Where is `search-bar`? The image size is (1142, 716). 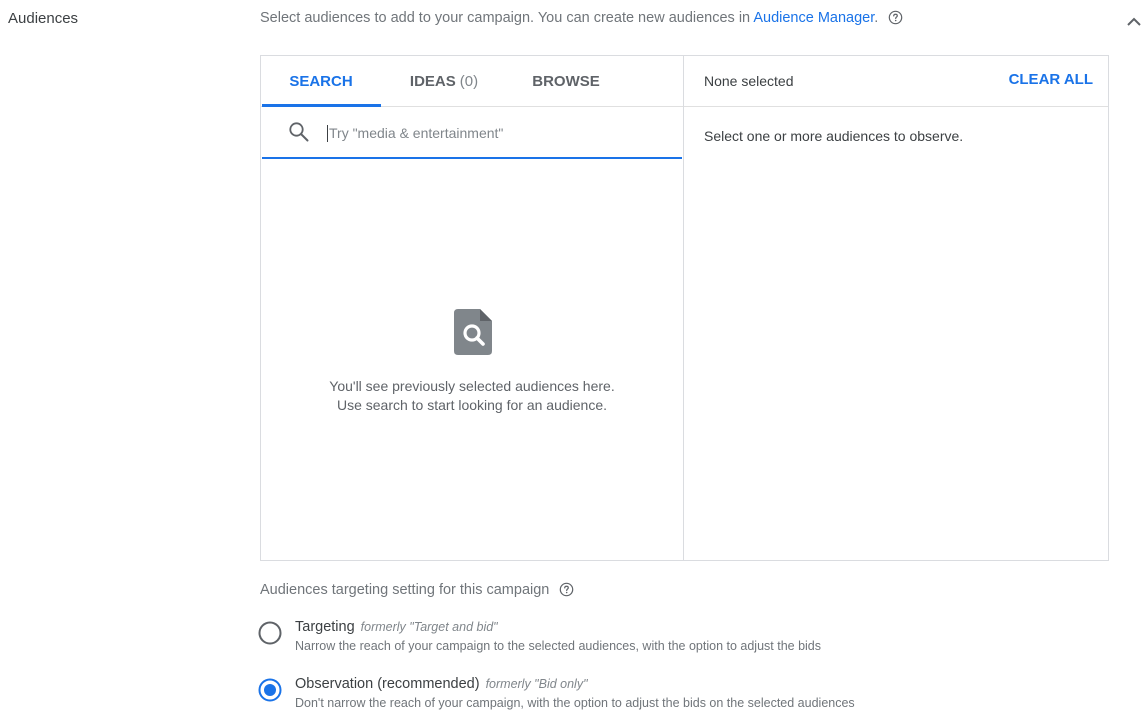
search-bar is located at coordinates (472, 133).